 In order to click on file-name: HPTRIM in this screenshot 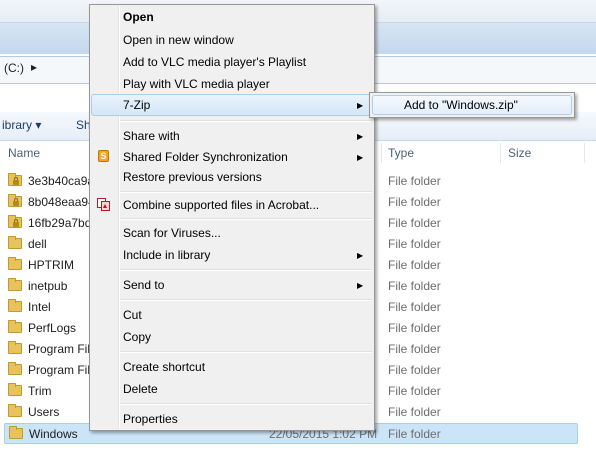, I will do `click(51, 265)`.